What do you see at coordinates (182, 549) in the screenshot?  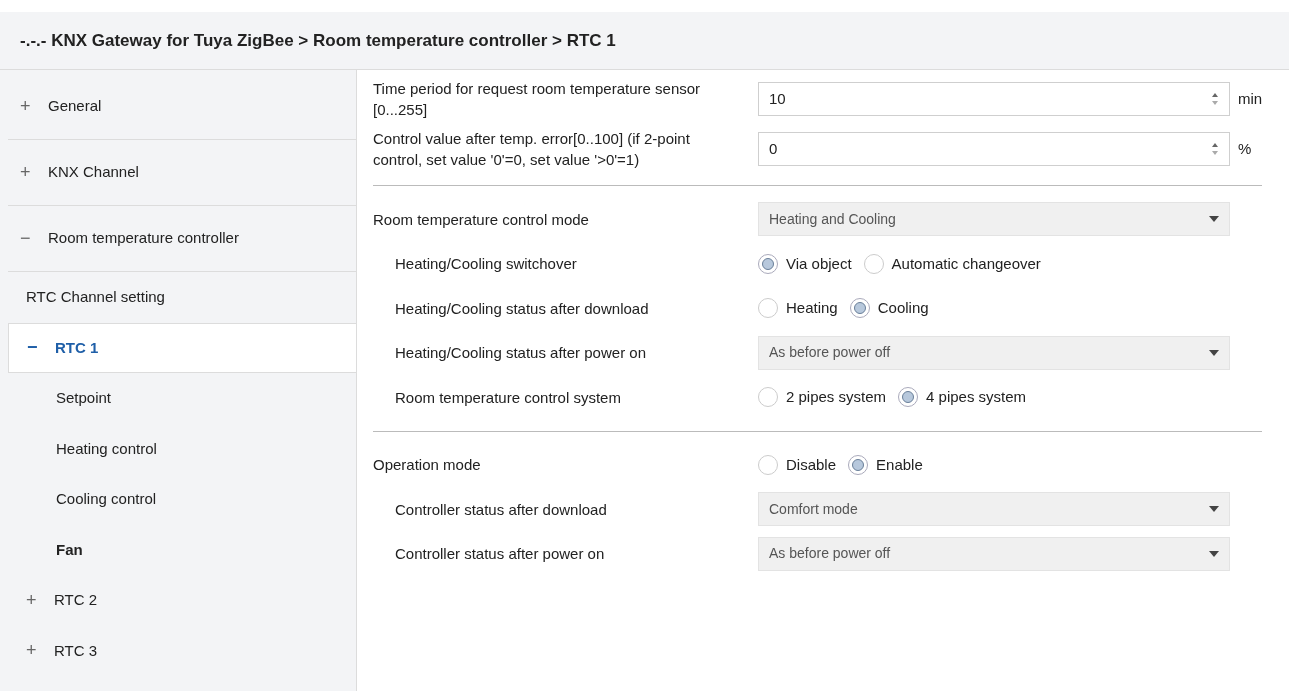 I see `tree-item: Fan` at bounding box center [182, 549].